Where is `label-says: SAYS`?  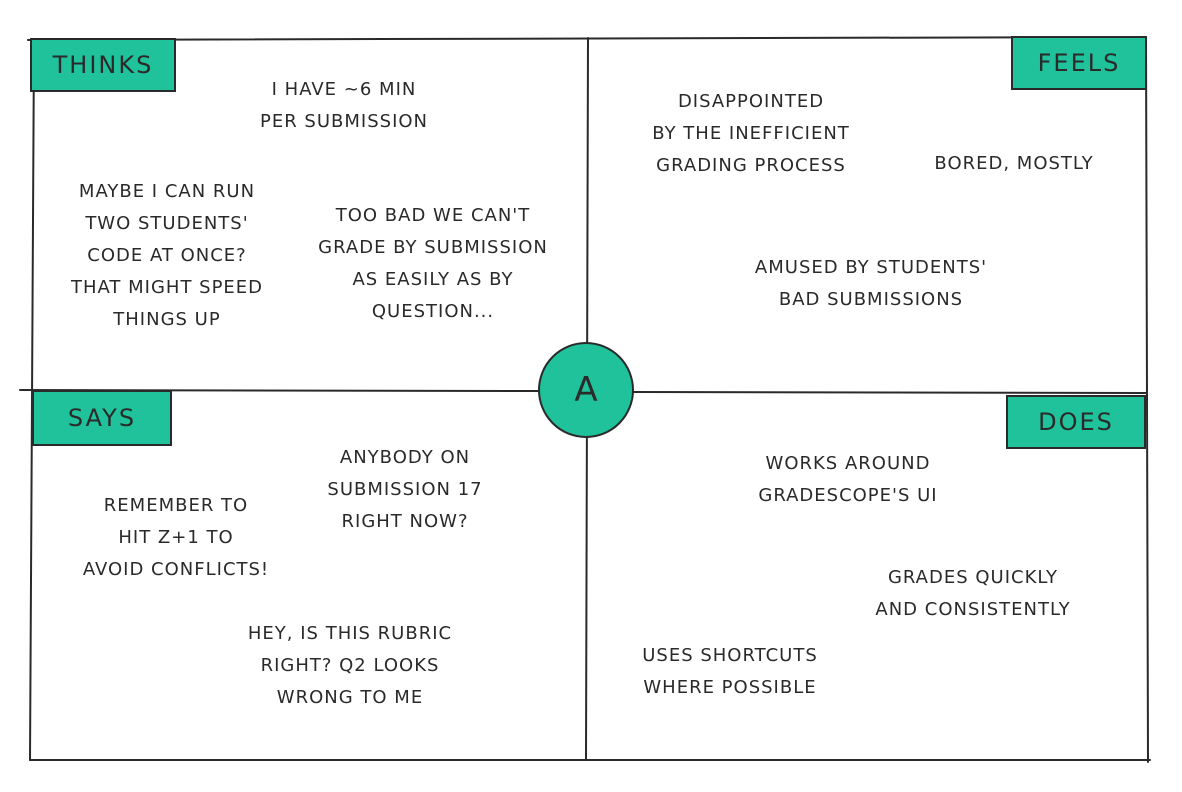
label-says: SAYS is located at coordinates (102, 418).